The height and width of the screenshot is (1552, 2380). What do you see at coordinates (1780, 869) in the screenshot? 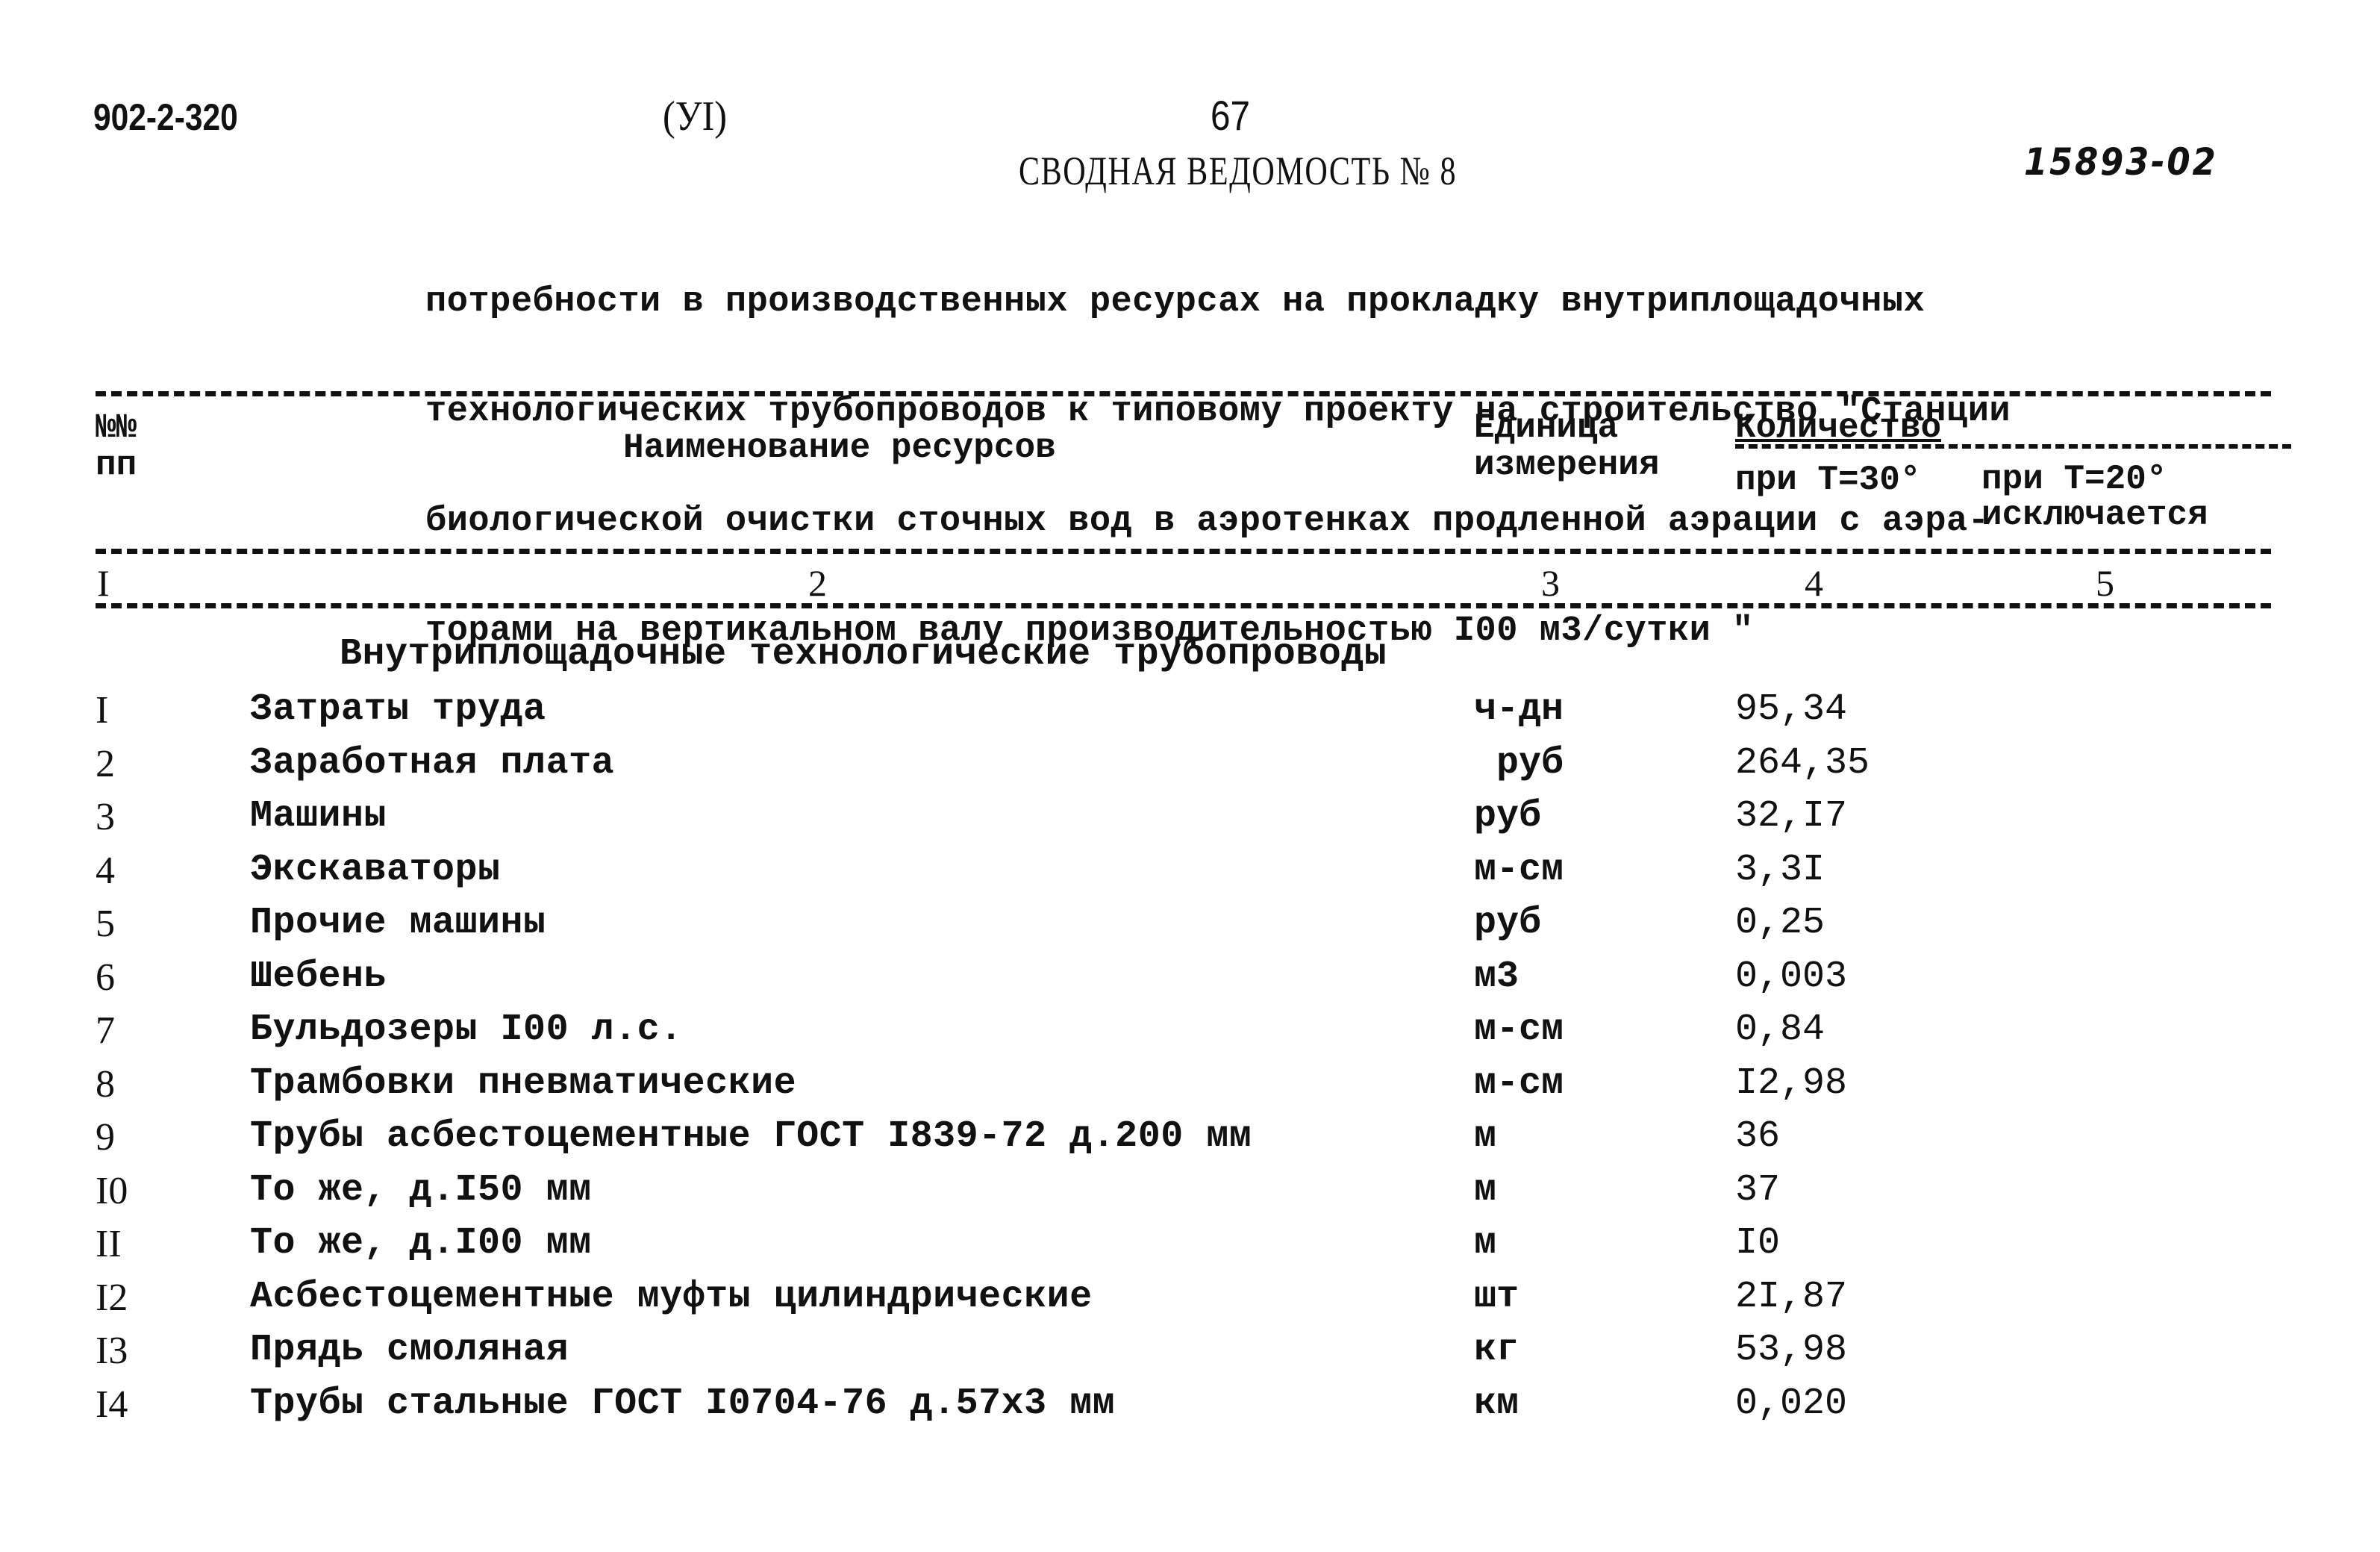
I see `quantity-t30: 3,3I` at bounding box center [1780, 869].